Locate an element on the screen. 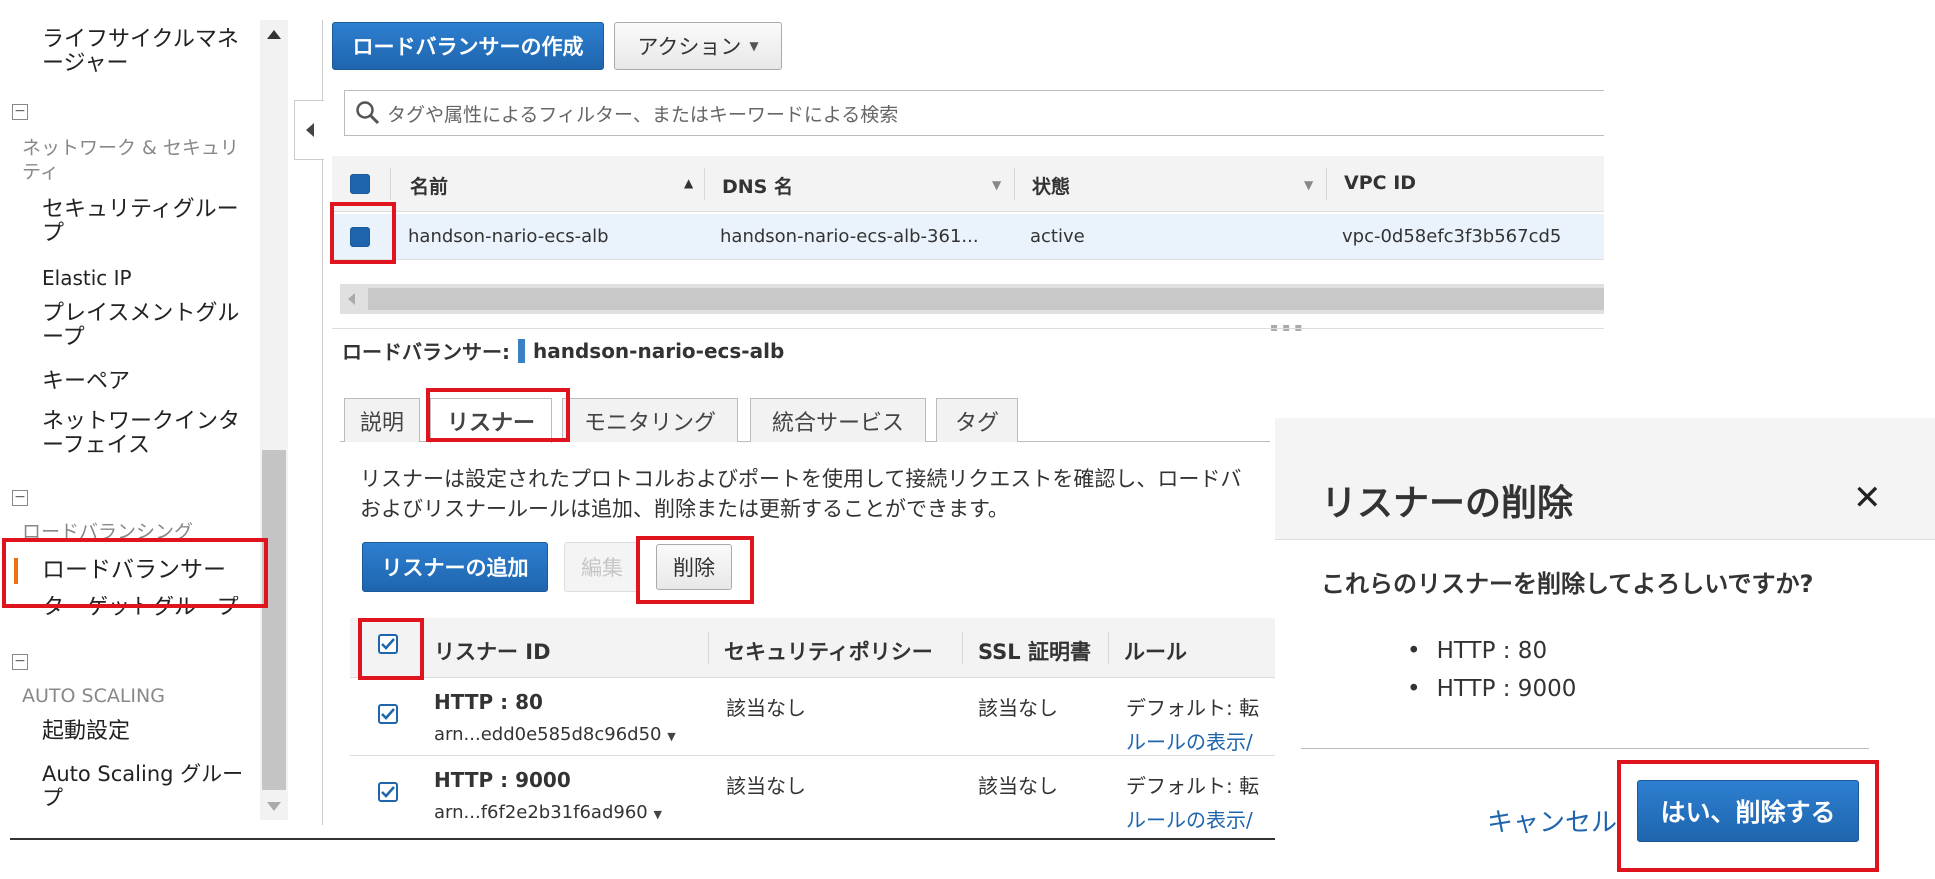  dialog-divider is located at coordinates (1585, 748).